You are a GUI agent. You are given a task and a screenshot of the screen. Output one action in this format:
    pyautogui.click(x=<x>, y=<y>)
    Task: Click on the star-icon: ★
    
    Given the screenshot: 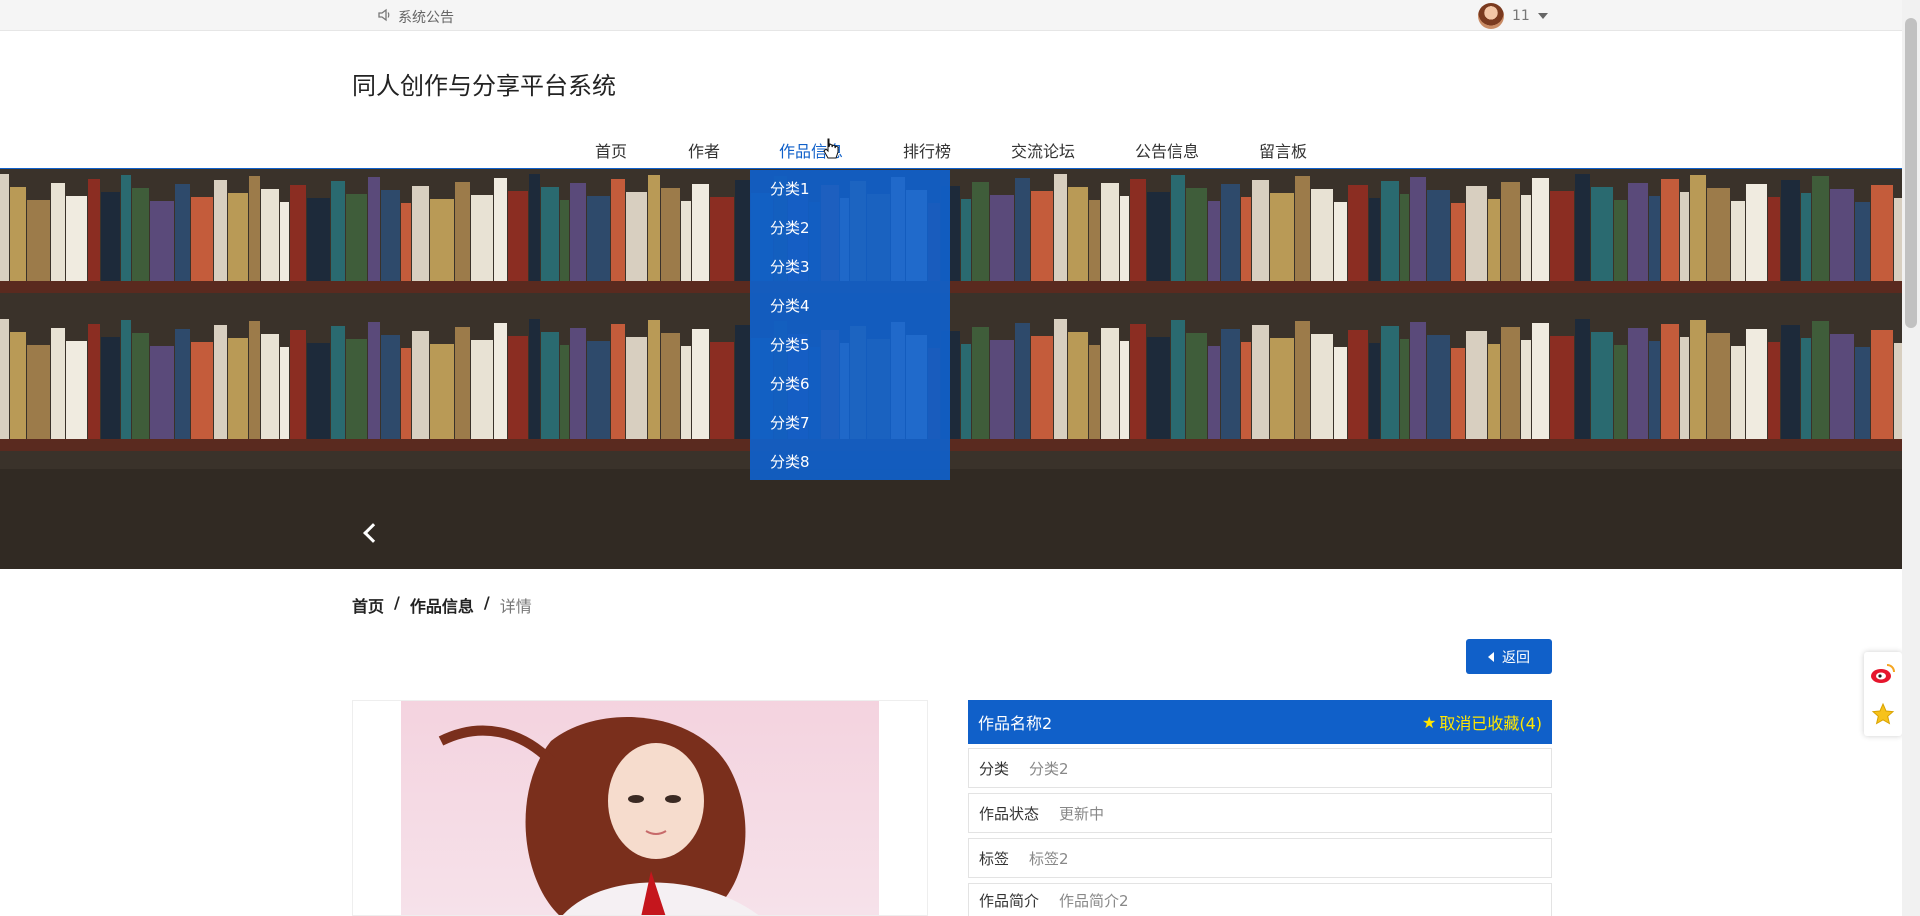 What is the action you would take?
    pyautogui.click(x=1429, y=722)
    